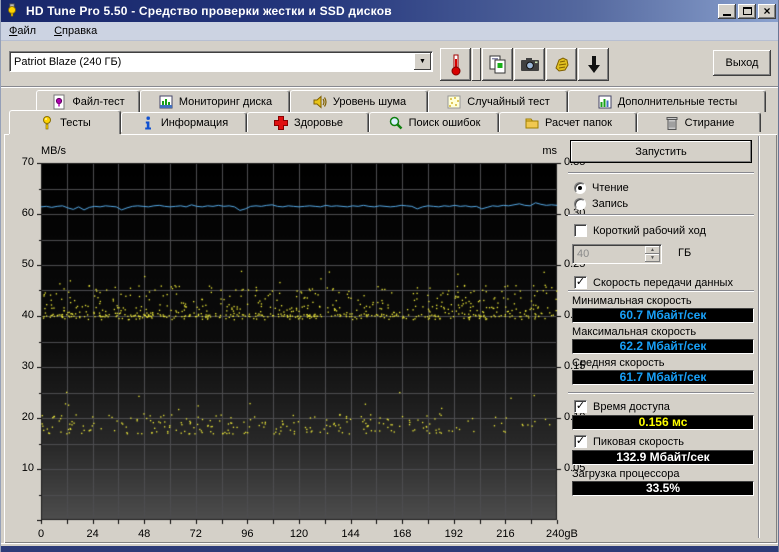 The width and height of the screenshot is (779, 552). Describe the element at coordinates (631, 406) in the screenshot. I see `access-time-label: Время доступа` at that location.